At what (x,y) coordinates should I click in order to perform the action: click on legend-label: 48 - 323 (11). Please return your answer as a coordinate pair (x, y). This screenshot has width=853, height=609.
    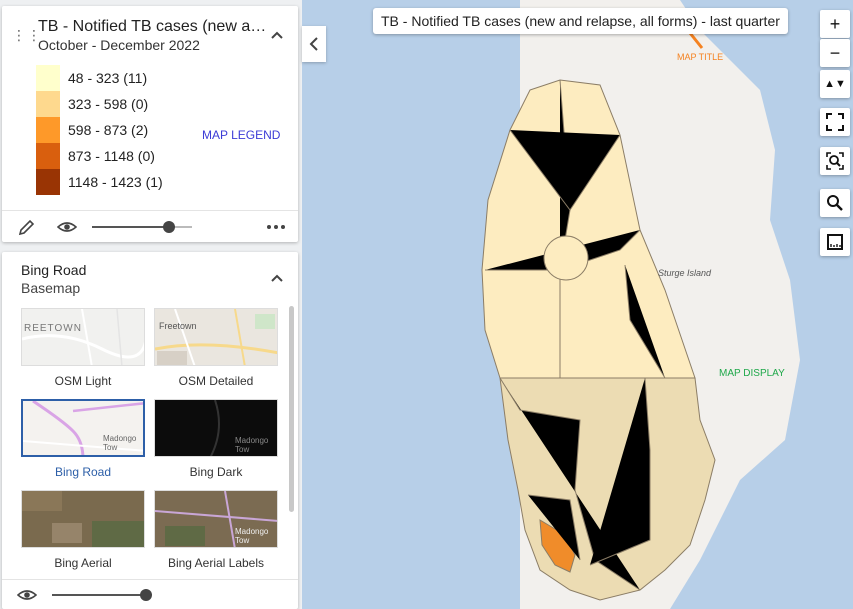
    Looking at the image, I should click on (108, 78).